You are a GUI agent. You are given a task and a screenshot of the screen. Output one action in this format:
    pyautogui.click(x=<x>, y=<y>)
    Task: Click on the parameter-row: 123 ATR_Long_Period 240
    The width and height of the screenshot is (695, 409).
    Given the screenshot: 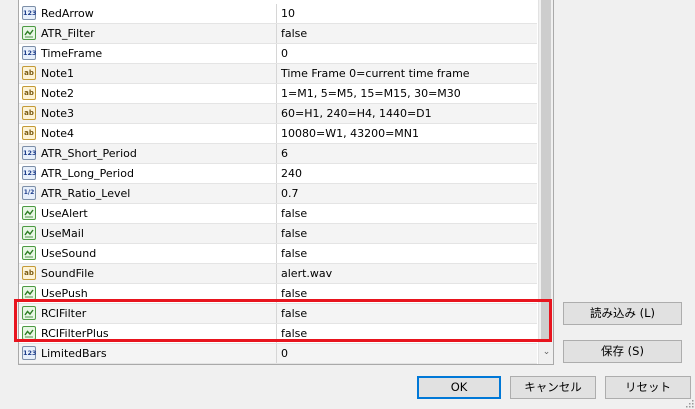 What is the action you would take?
    pyautogui.click(x=278, y=174)
    